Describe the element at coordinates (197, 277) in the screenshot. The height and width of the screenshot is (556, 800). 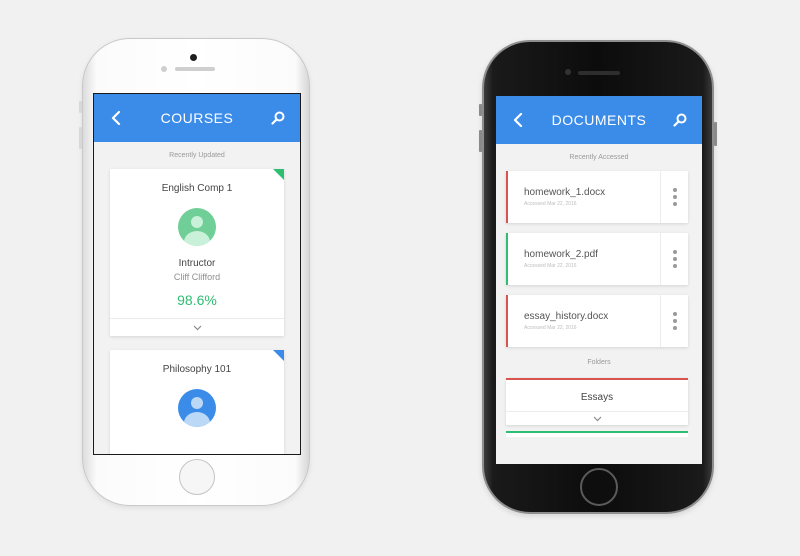
I see `instructor-name: Cliff Clifford` at that location.